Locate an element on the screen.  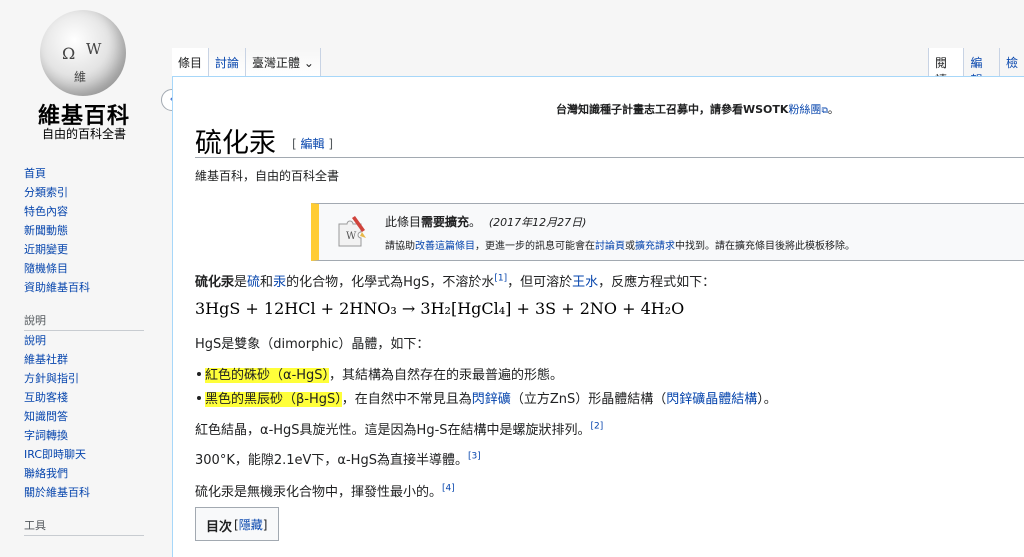
sidebar-item-featured: 特色內容 is located at coordinates (94, 211).